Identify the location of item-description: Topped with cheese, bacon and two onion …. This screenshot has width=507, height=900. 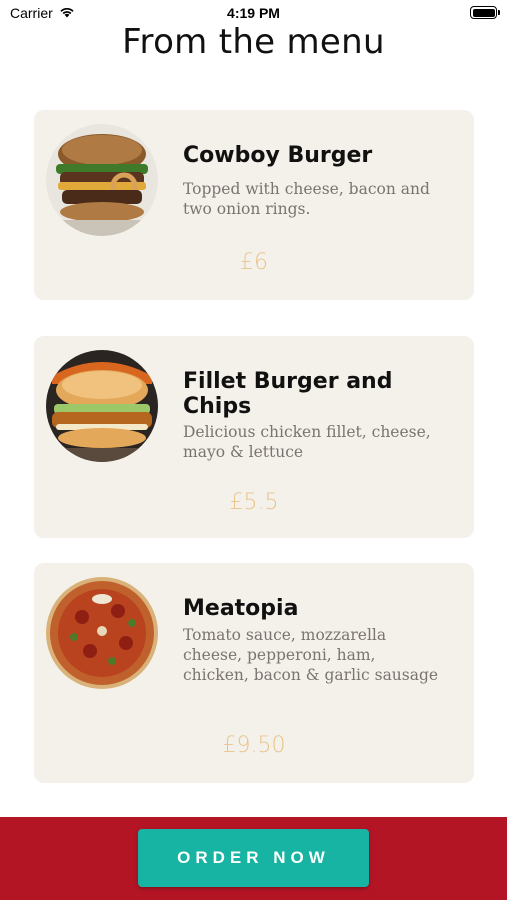
(306, 199).